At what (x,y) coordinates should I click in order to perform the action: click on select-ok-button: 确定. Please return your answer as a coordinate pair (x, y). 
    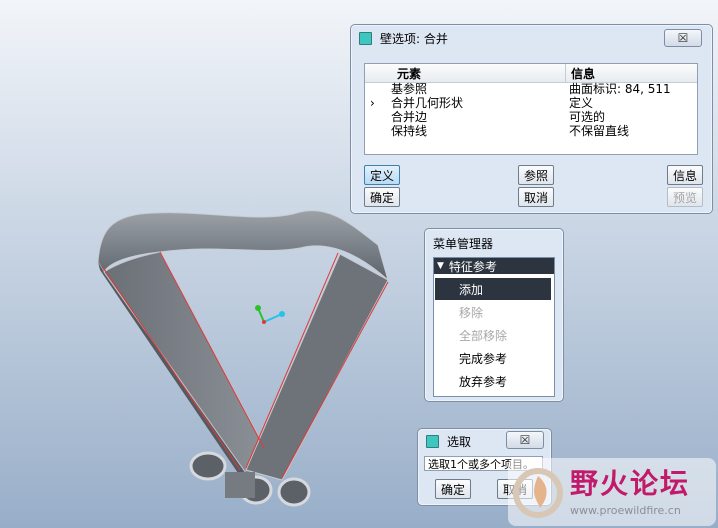
    Looking at the image, I should click on (453, 489).